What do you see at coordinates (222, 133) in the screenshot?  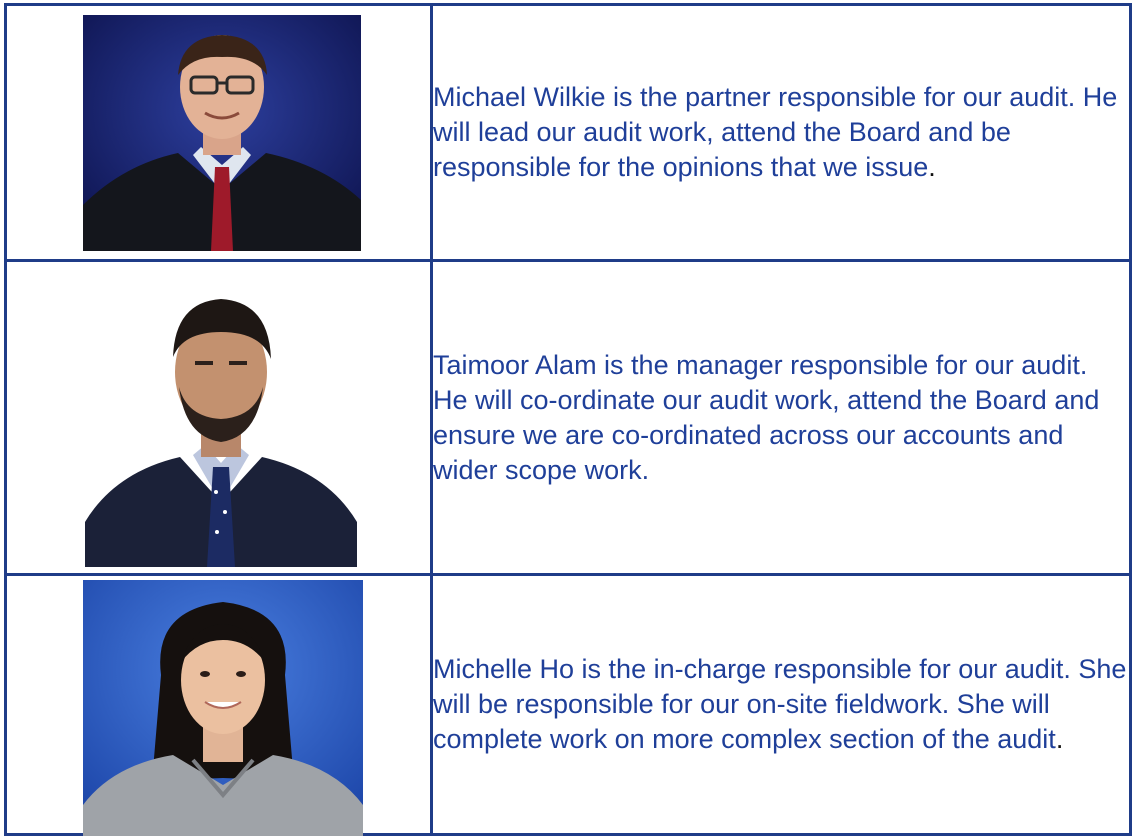 I see `portrait-photo-michael-wilkie` at bounding box center [222, 133].